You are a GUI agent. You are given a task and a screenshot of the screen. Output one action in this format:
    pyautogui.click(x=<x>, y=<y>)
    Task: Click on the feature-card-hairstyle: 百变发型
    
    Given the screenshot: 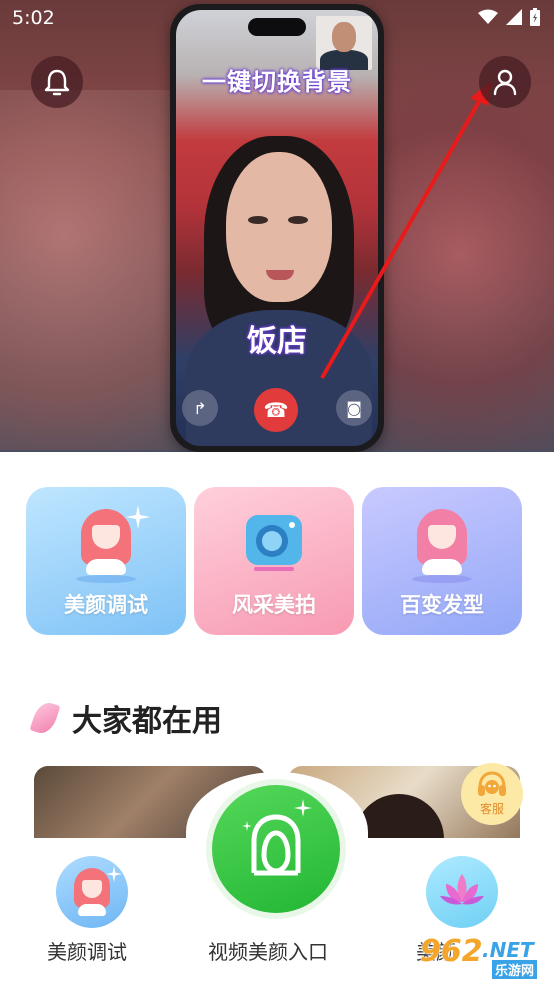 What is the action you would take?
    pyautogui.click(x=442, y=561)
    